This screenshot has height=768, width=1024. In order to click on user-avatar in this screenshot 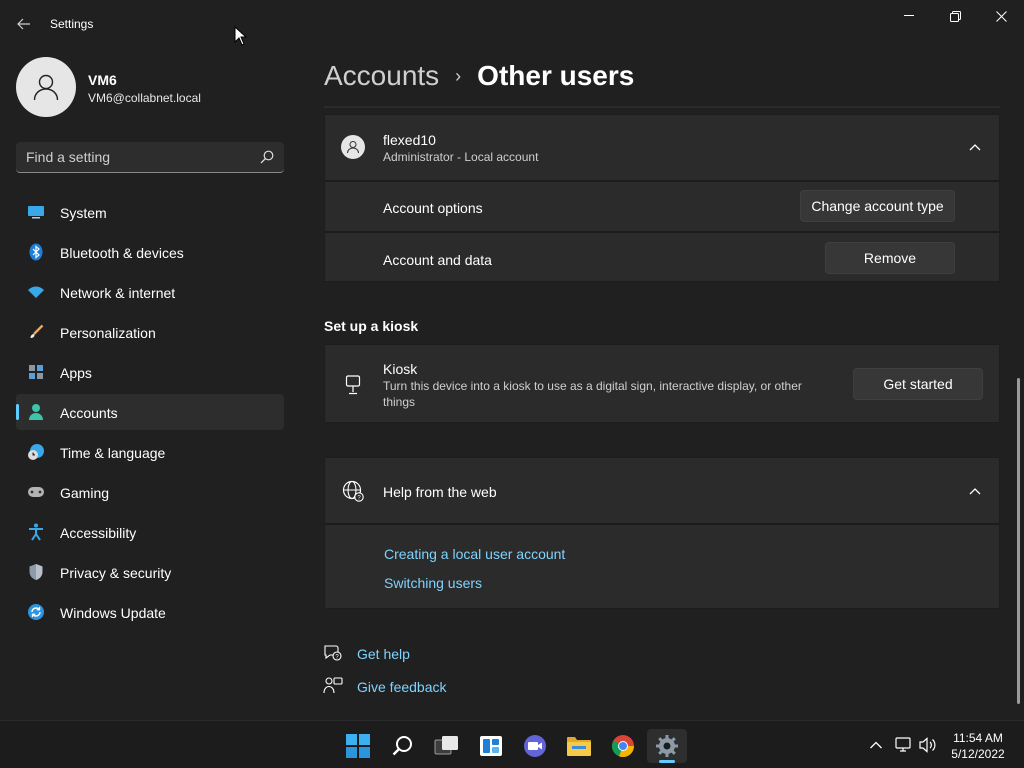, I will do `click(353, 147)`.